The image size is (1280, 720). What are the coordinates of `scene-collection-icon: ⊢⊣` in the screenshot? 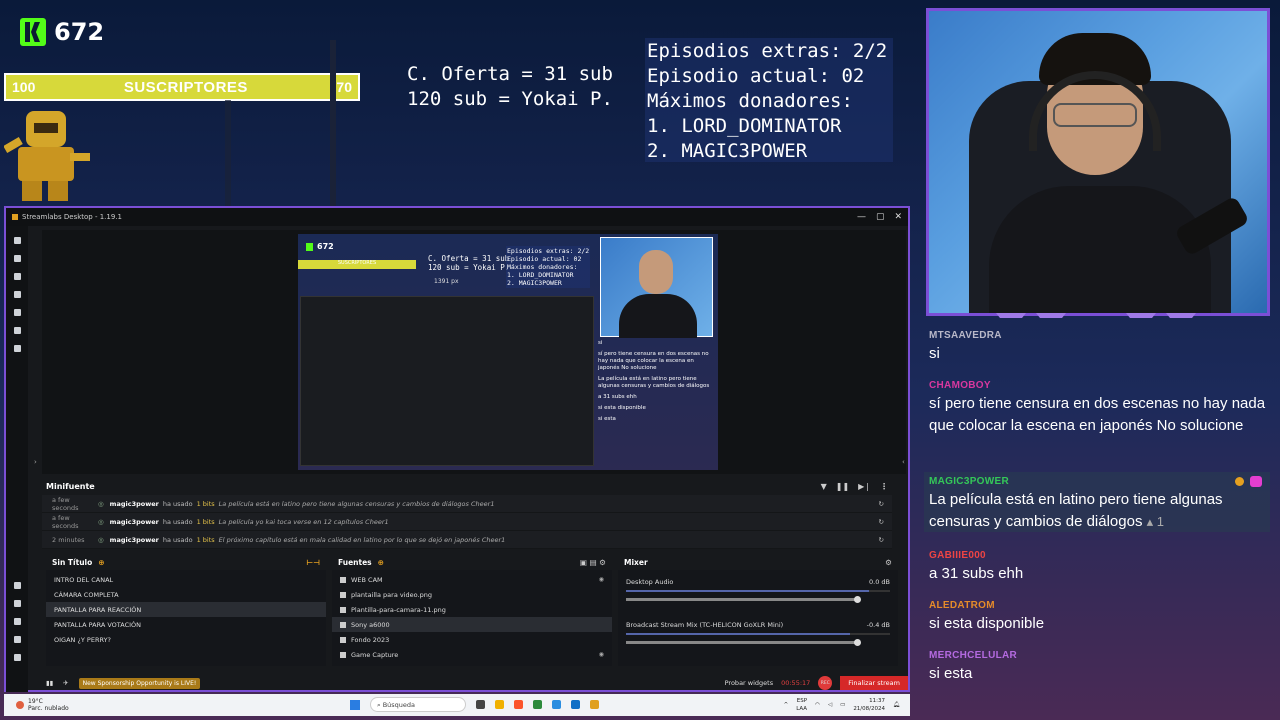 It's located at (313, 562).